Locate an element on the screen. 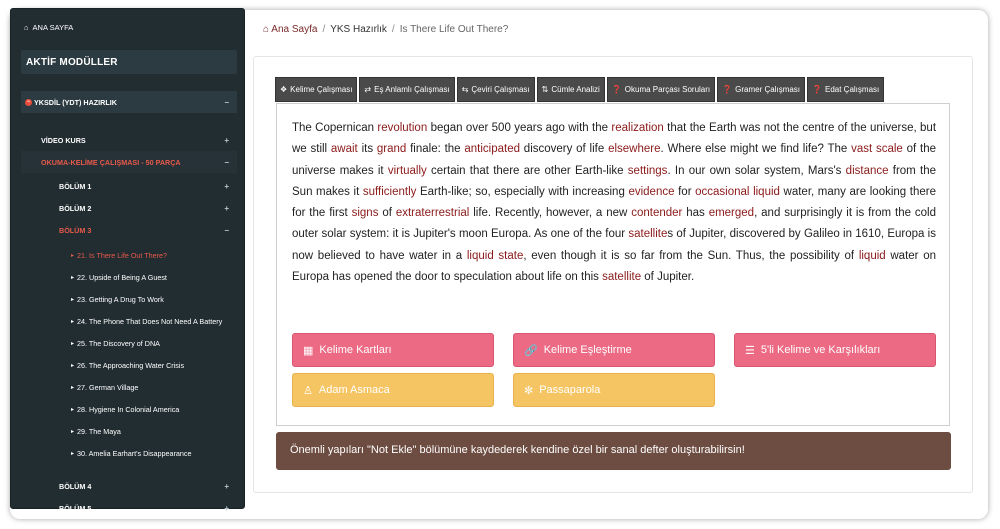  passaparola-button: ✼ Passaparola is located at coordinates (614, 390).